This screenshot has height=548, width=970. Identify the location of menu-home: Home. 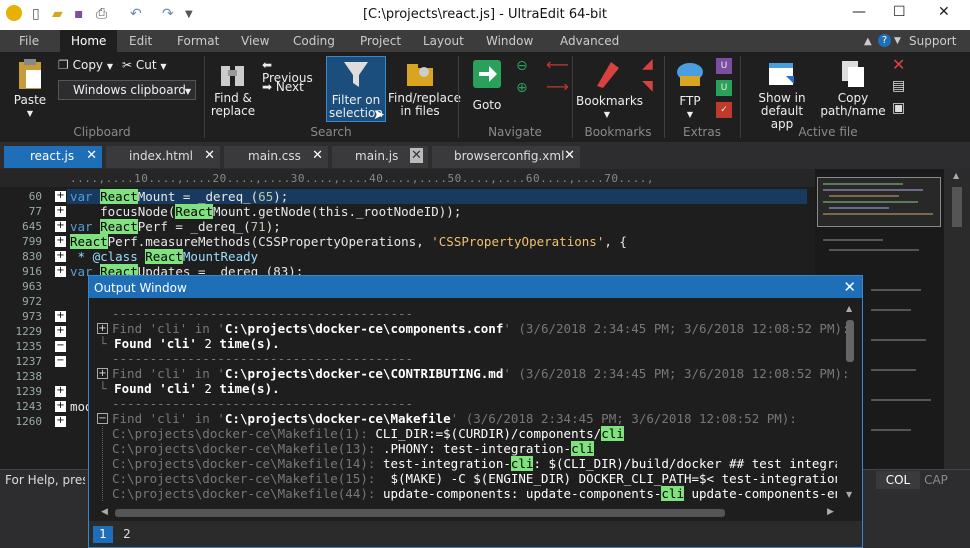
(89, 41).